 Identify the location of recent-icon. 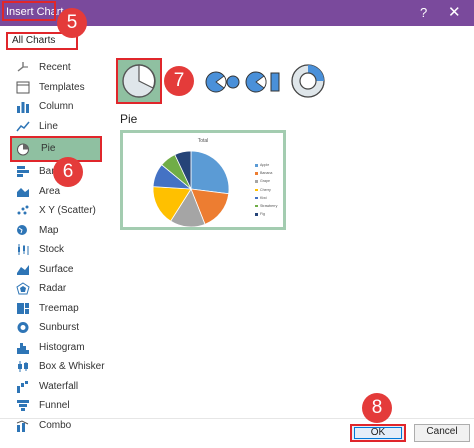
(22, 67).